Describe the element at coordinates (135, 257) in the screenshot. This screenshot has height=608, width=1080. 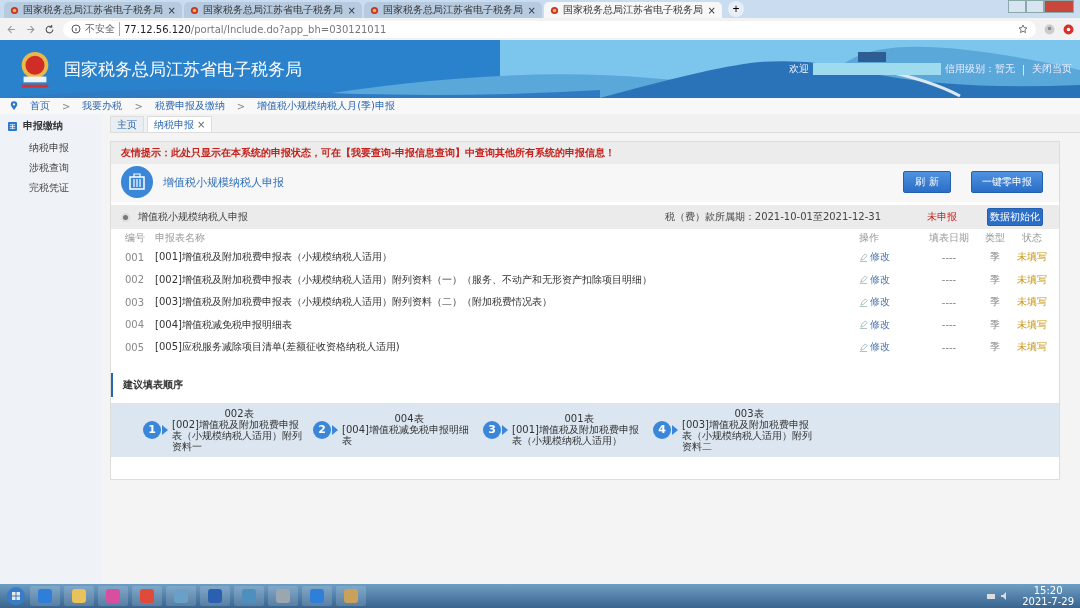
I see `table-cell-text: 001` at that location.